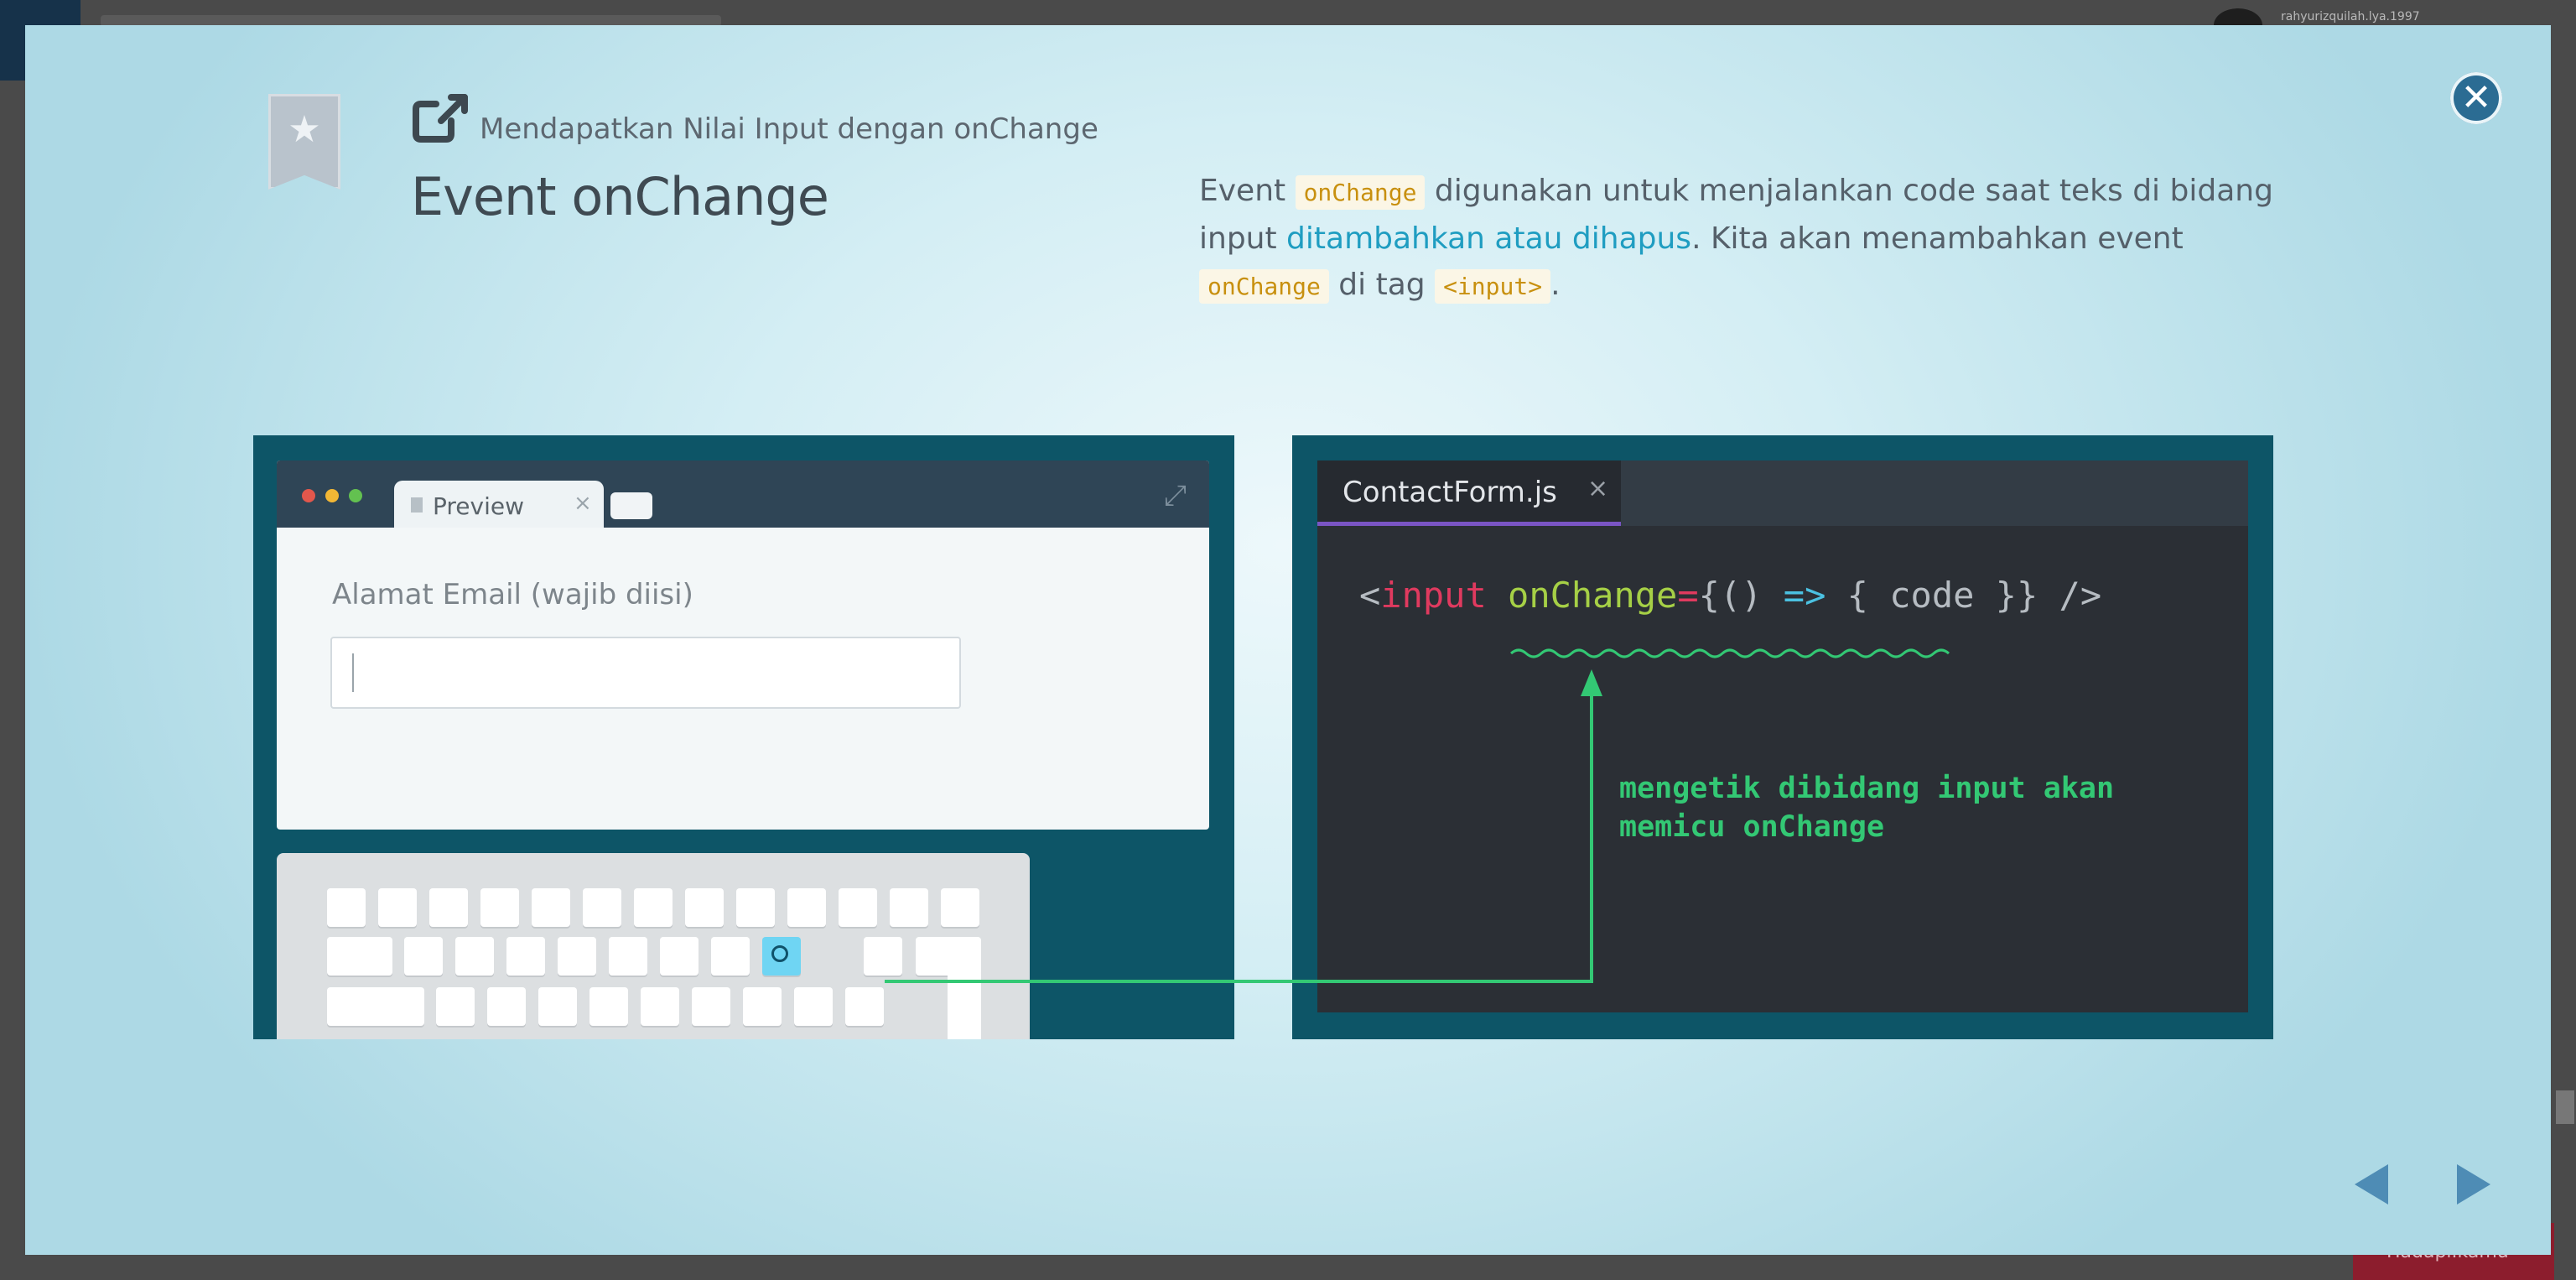 The image size is (2576, 1280). Describe the element at coordinates (645, 673) in the screenshot. I see `email-field` at that location.